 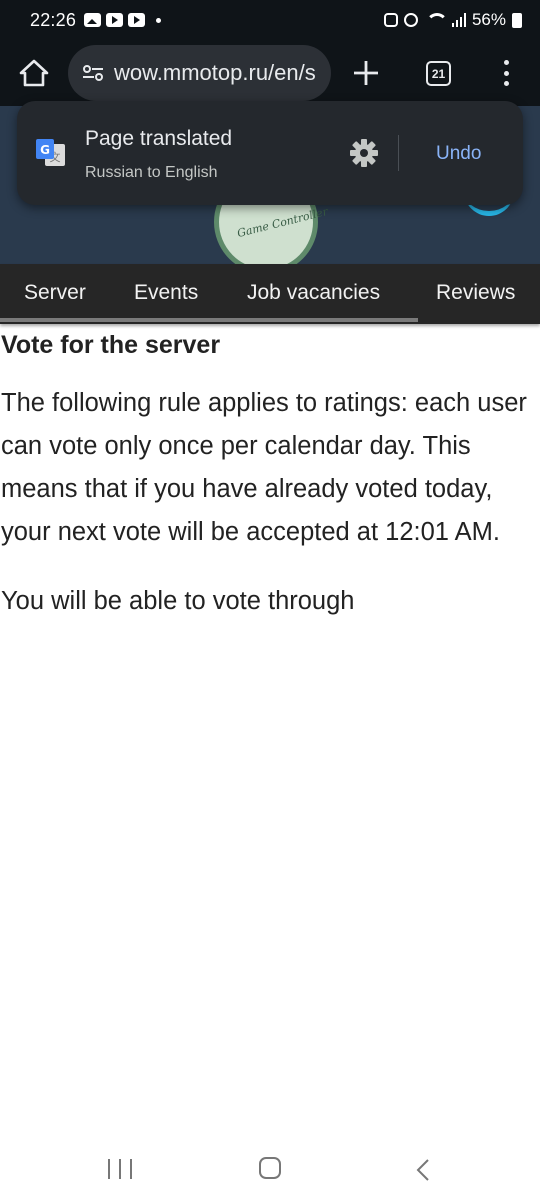 What do you see at coordinates (209, 320) in the screenshot?
I see `tabs-scroll-indicator` at bounding box center [209, 320].